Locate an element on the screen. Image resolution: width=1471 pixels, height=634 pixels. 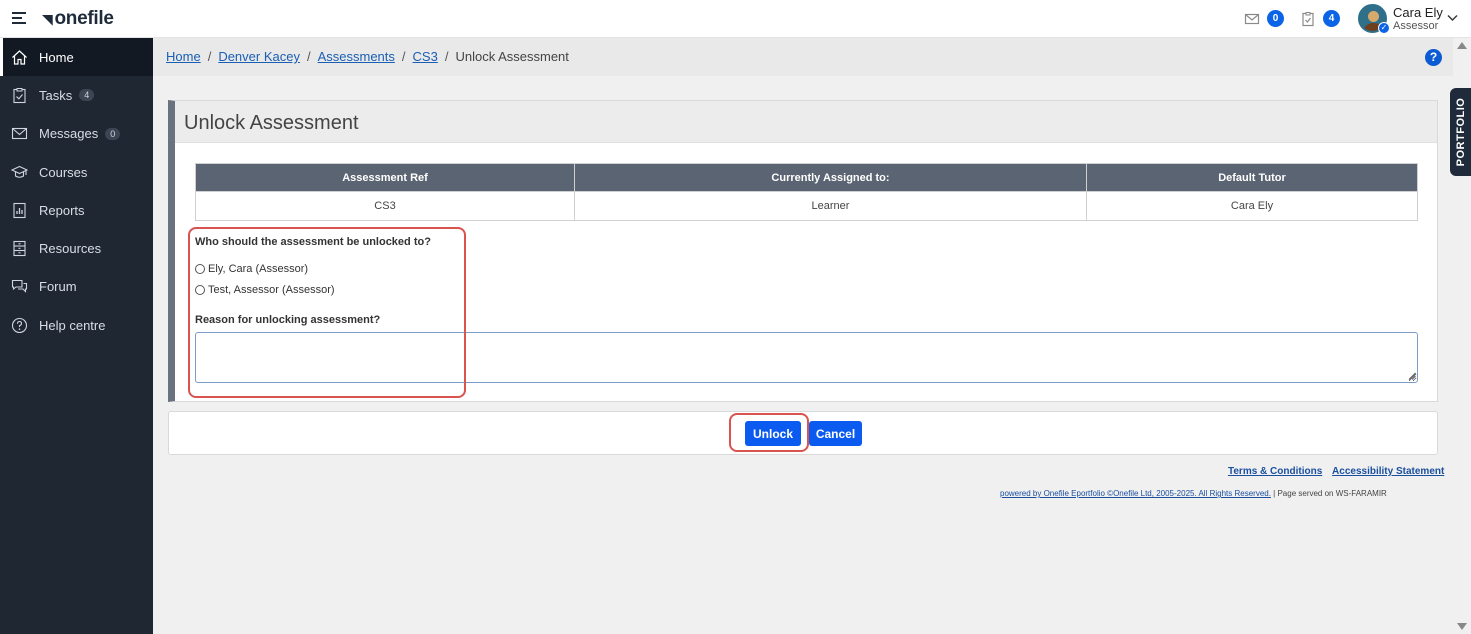
breadcrumb-link-assessments: Assessments is located at coordinates (356, 56).